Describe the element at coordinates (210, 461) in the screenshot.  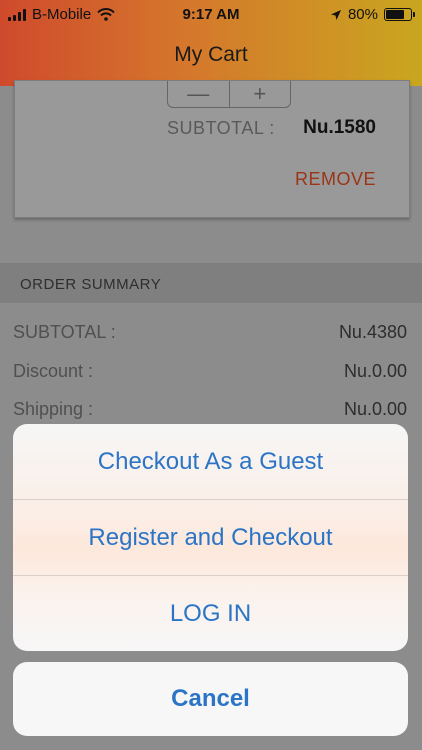
I see `checkout-guest-button: Checkout As a Guest` at that location.